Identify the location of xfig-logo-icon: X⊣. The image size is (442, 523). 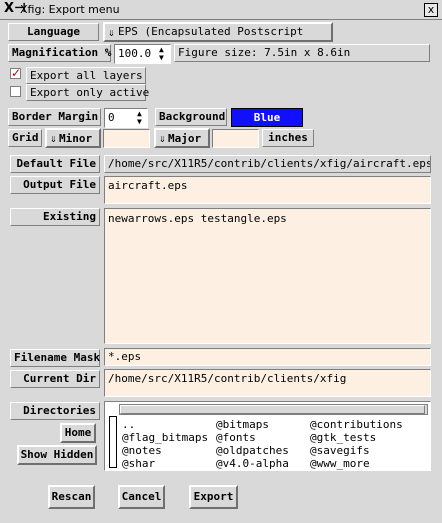
(15, 8).